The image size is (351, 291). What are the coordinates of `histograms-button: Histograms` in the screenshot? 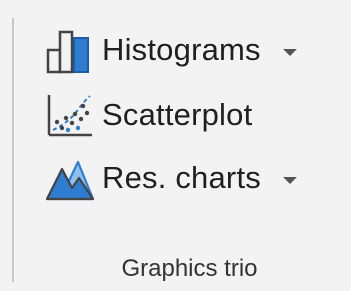 It's located at (169, 50).